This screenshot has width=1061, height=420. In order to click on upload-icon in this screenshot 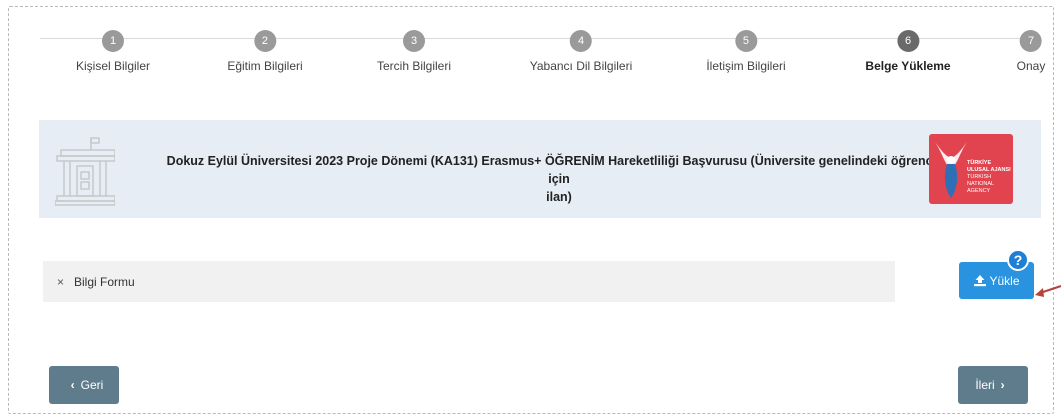, I will do `click(980, 281)`.